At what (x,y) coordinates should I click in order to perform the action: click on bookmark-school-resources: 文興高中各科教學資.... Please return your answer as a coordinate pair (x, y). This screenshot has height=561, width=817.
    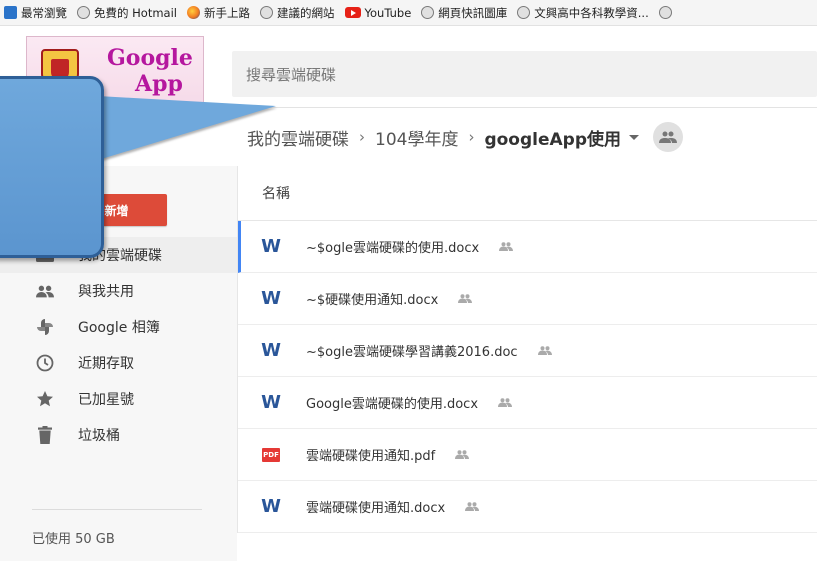
    Looking at the image, I should click on (583, 13).